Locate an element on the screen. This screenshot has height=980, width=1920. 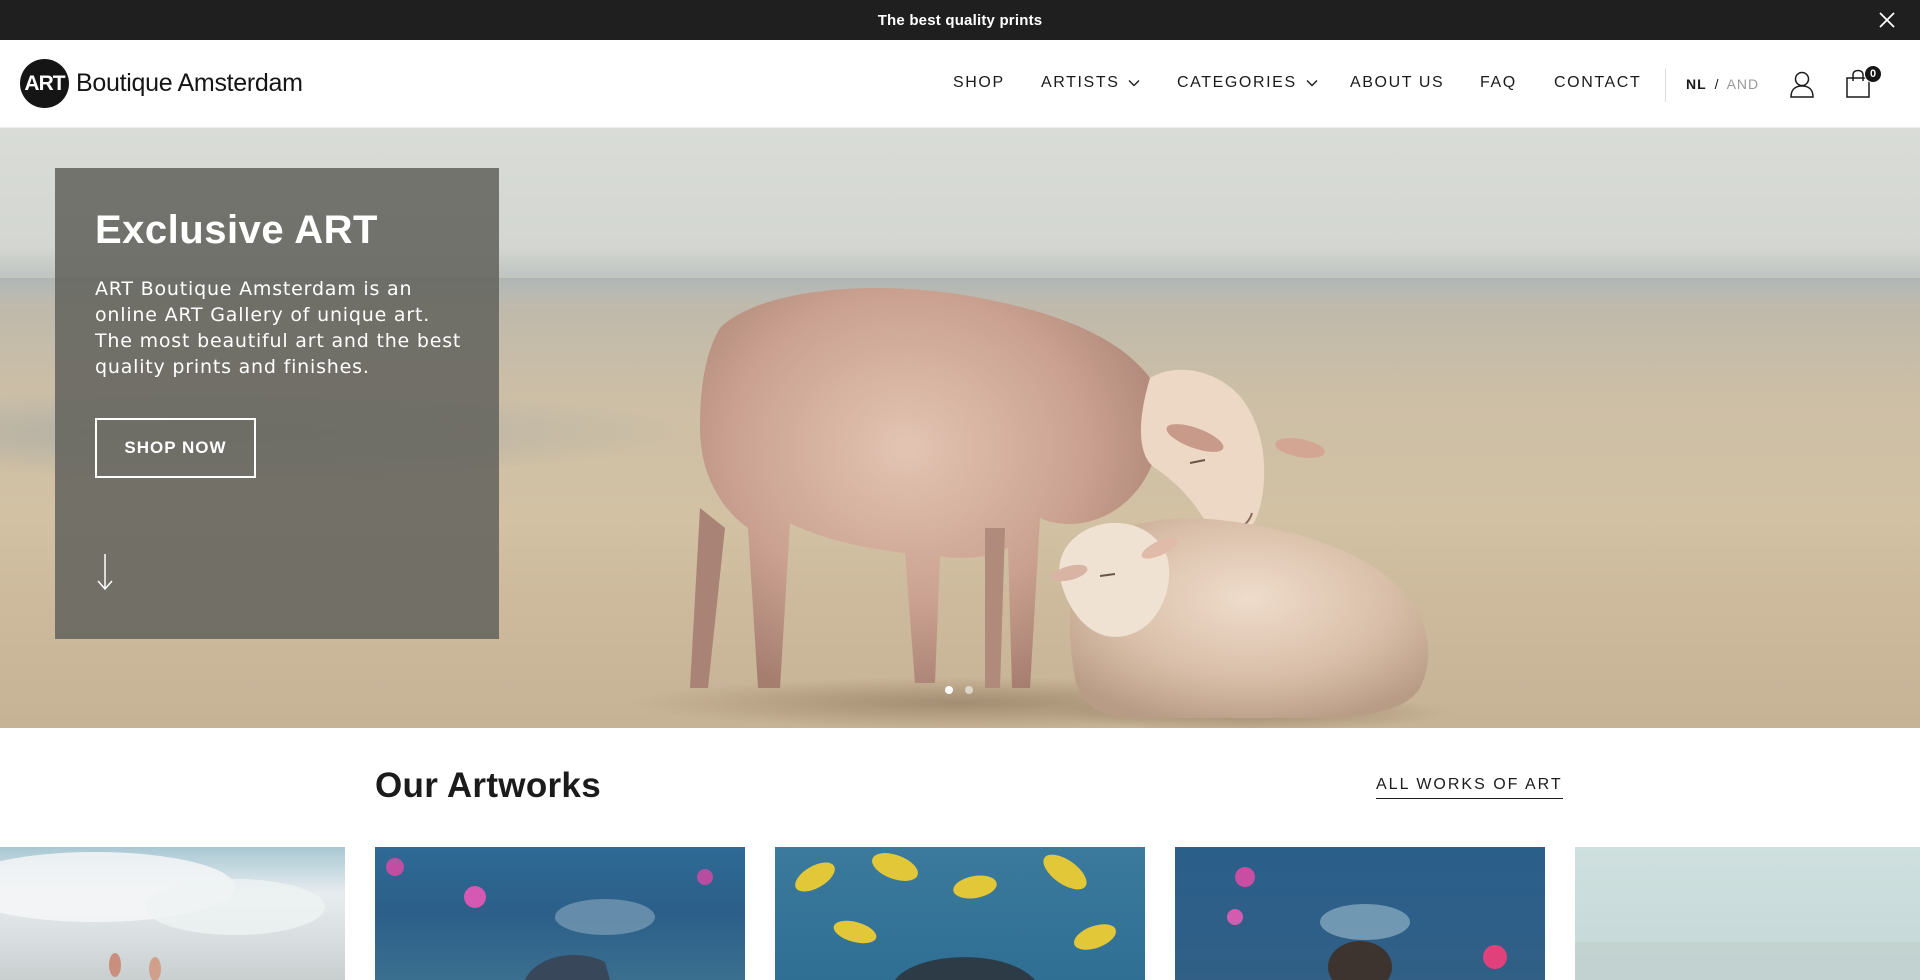
announcement-bar: The best quality prints is located at coordinates (960, 20).